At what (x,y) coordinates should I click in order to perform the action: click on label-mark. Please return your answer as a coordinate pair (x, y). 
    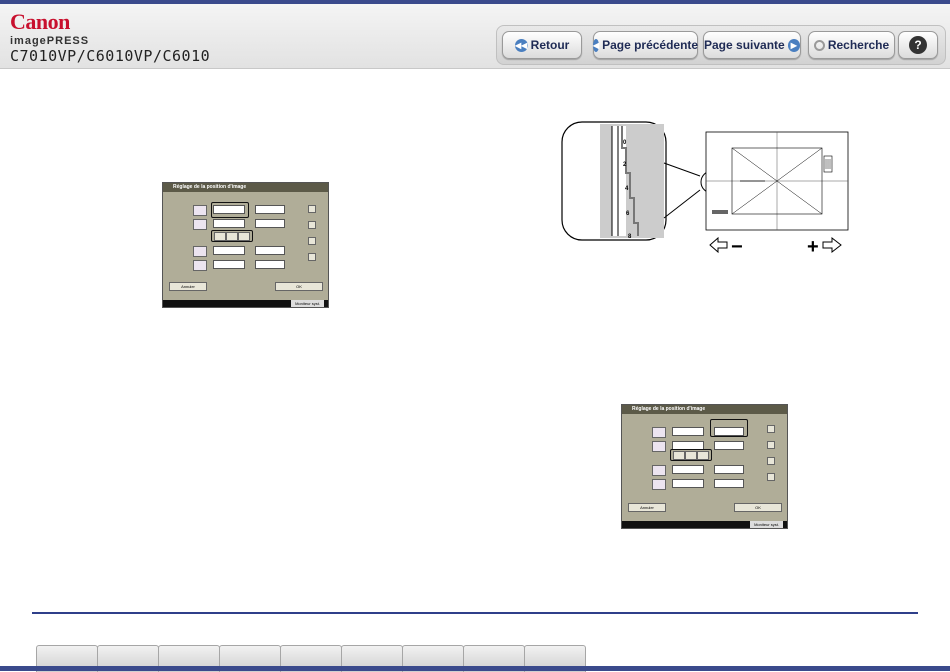
    Looking at the image, I should click on (720, 212).